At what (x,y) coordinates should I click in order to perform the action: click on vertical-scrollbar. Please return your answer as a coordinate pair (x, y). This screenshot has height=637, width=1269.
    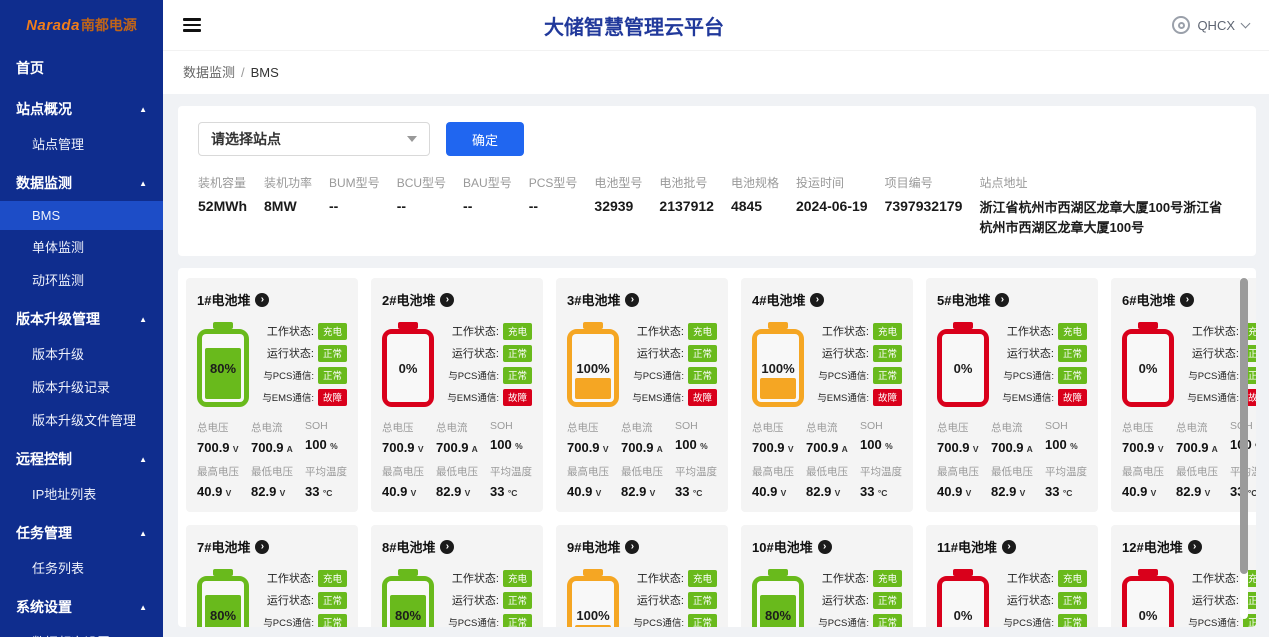
    Looking at the image, I should click on (1244, 447).